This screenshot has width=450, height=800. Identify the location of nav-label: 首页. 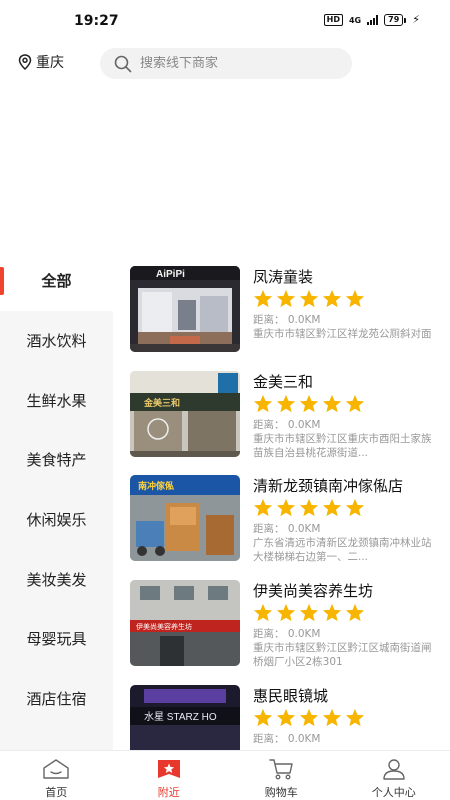
(56, 792).